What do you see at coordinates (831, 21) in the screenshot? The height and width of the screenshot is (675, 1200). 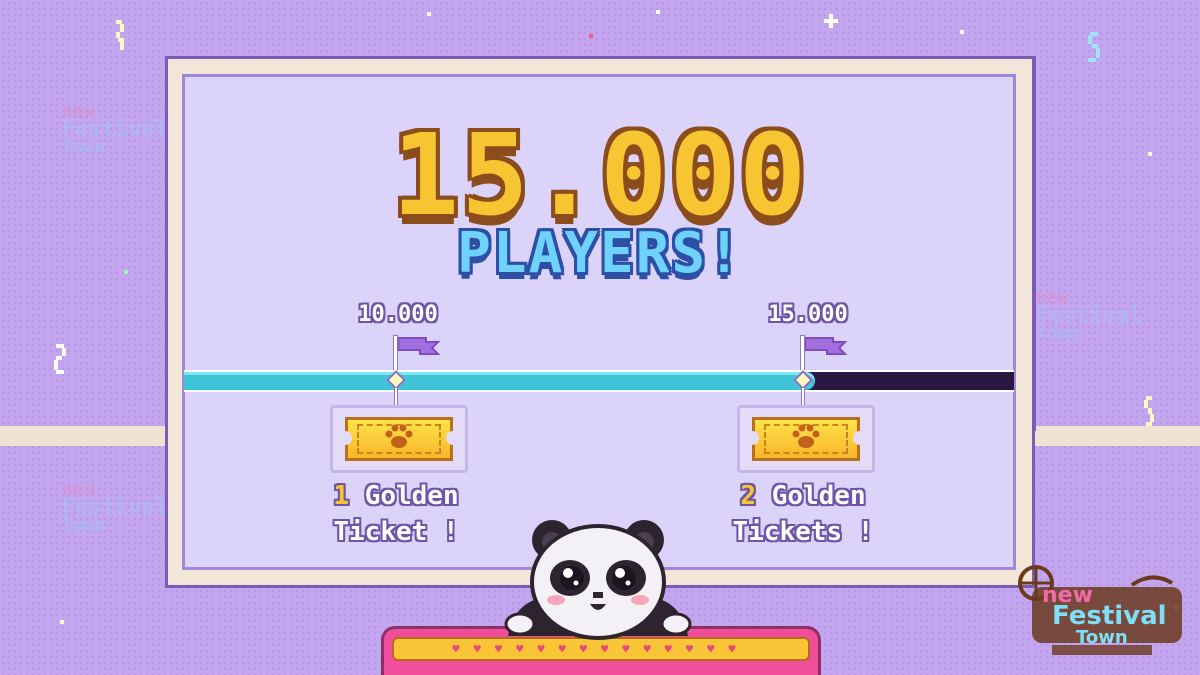 I see `sparkle-icon` at bounding box center [831, 21].